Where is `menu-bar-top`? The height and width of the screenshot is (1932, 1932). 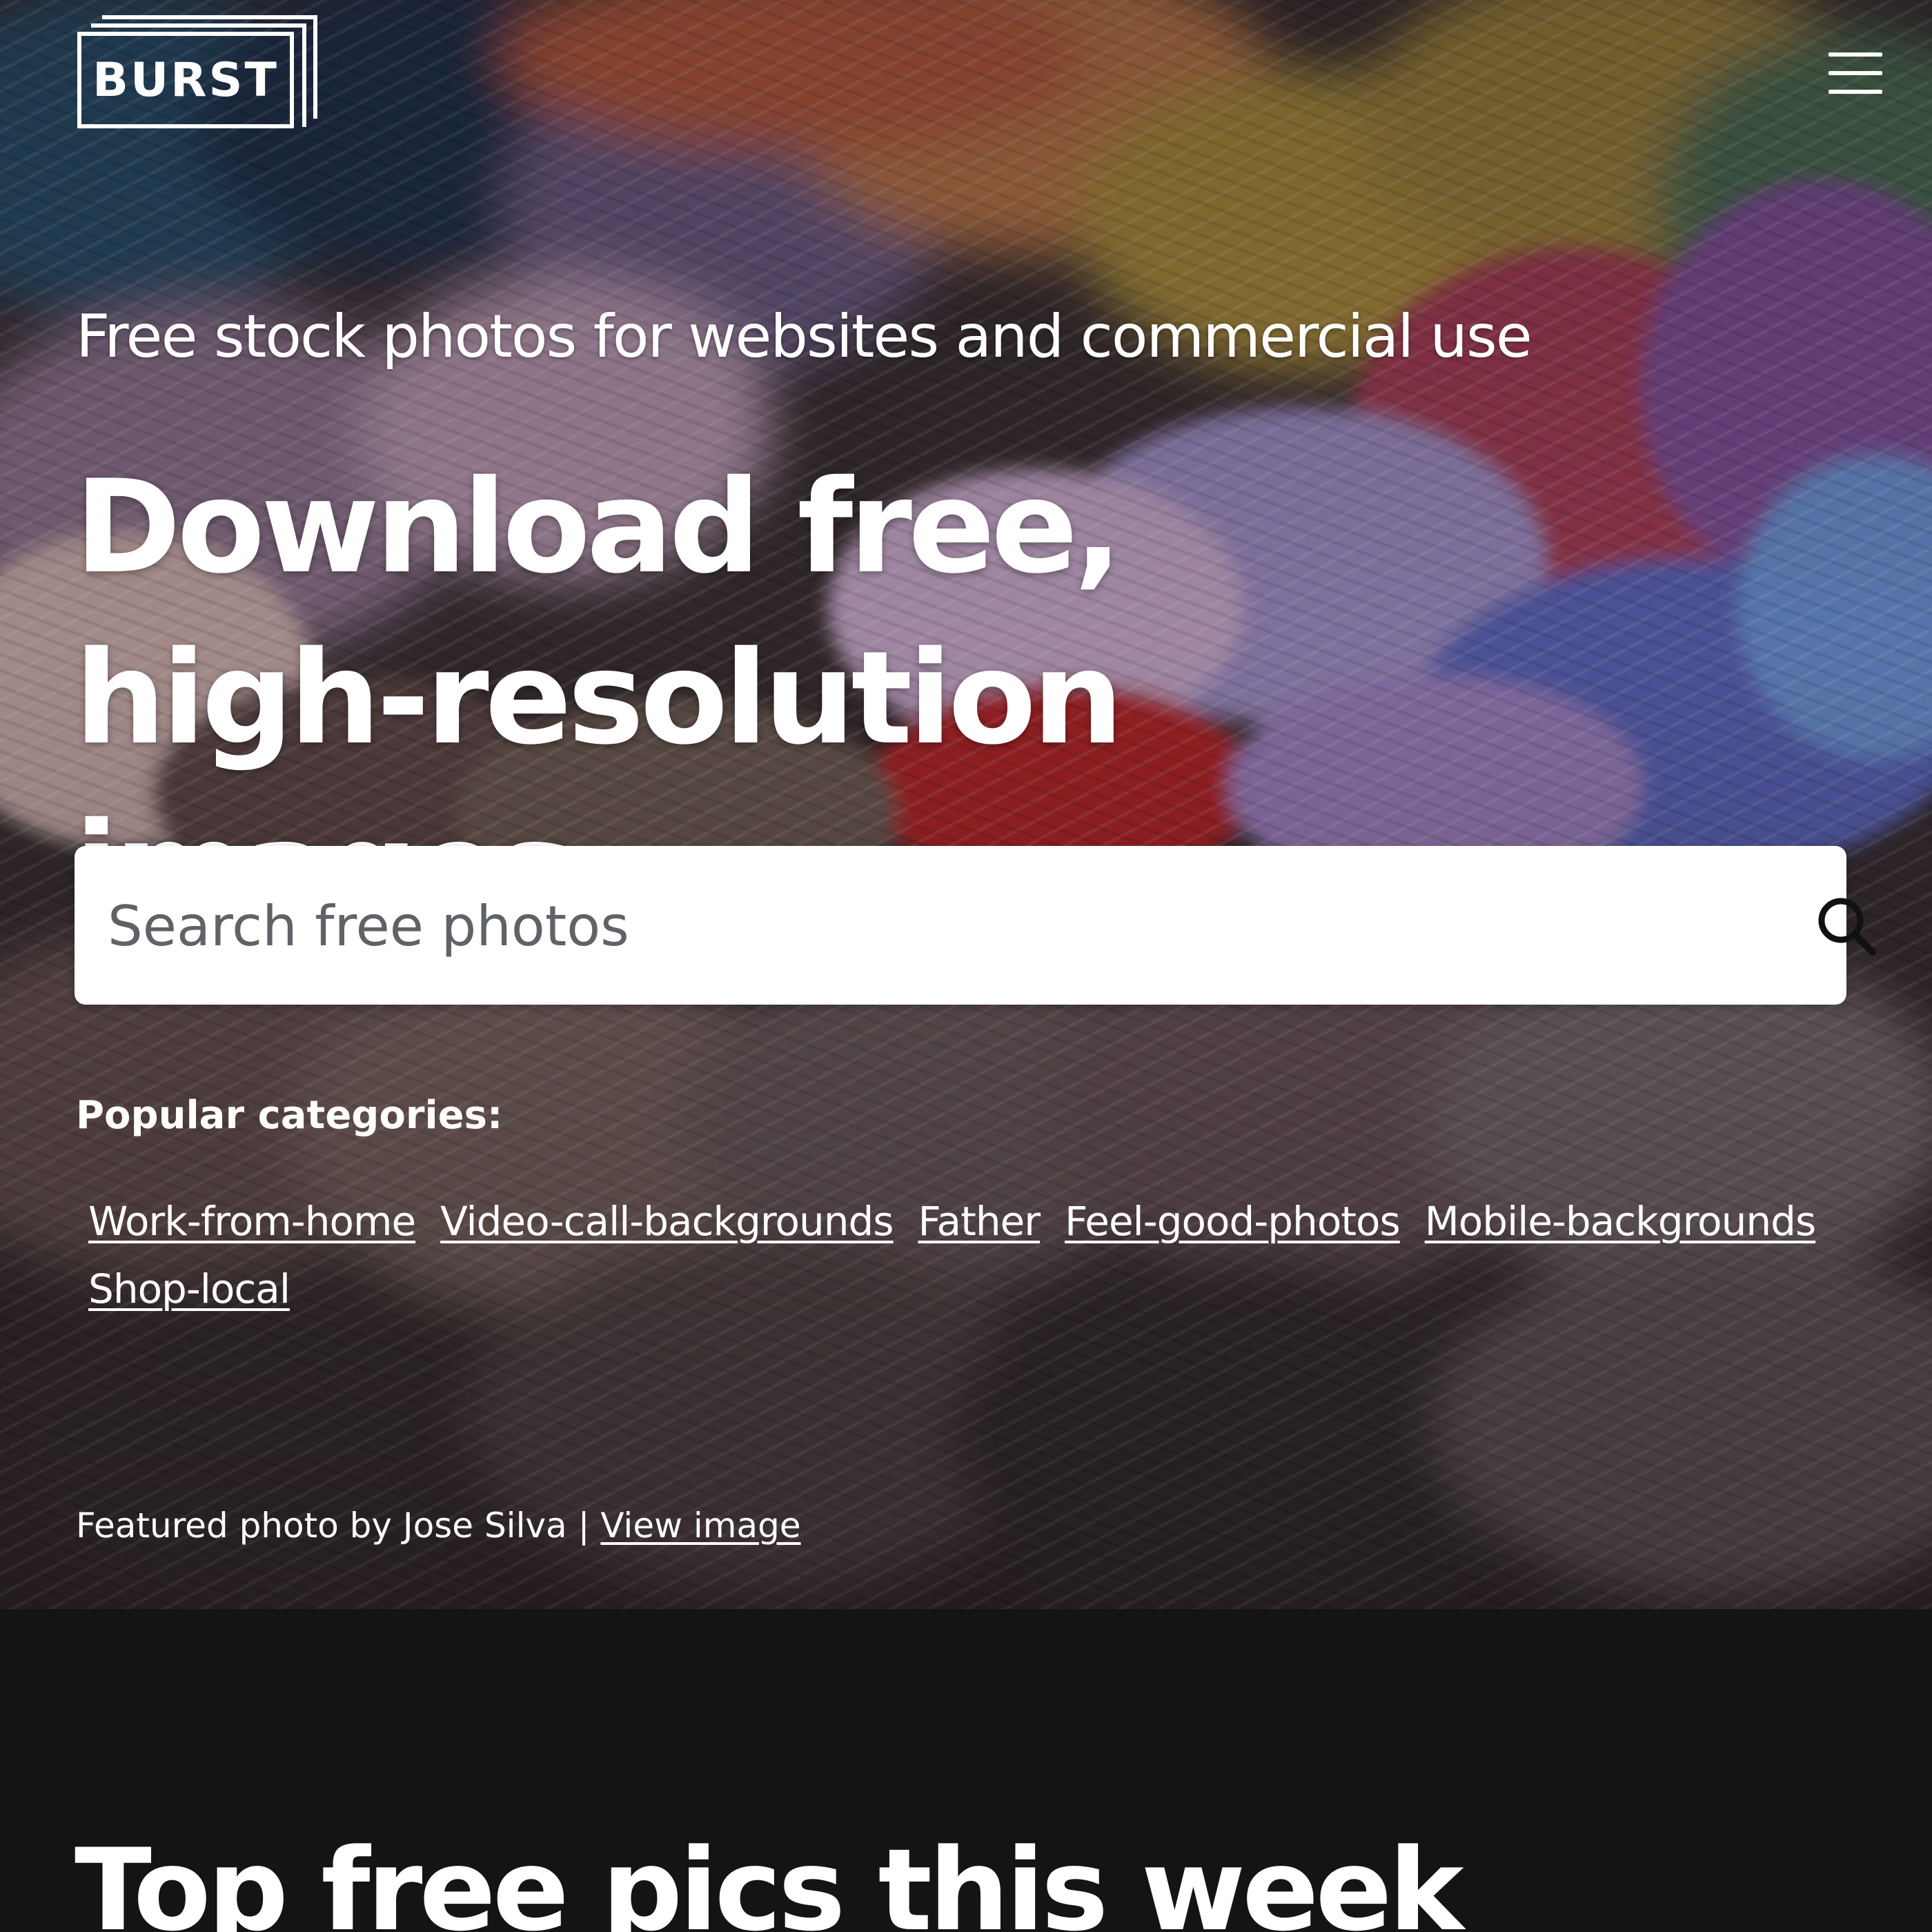 menu-bar-top is located at coordinates (1855, 54).